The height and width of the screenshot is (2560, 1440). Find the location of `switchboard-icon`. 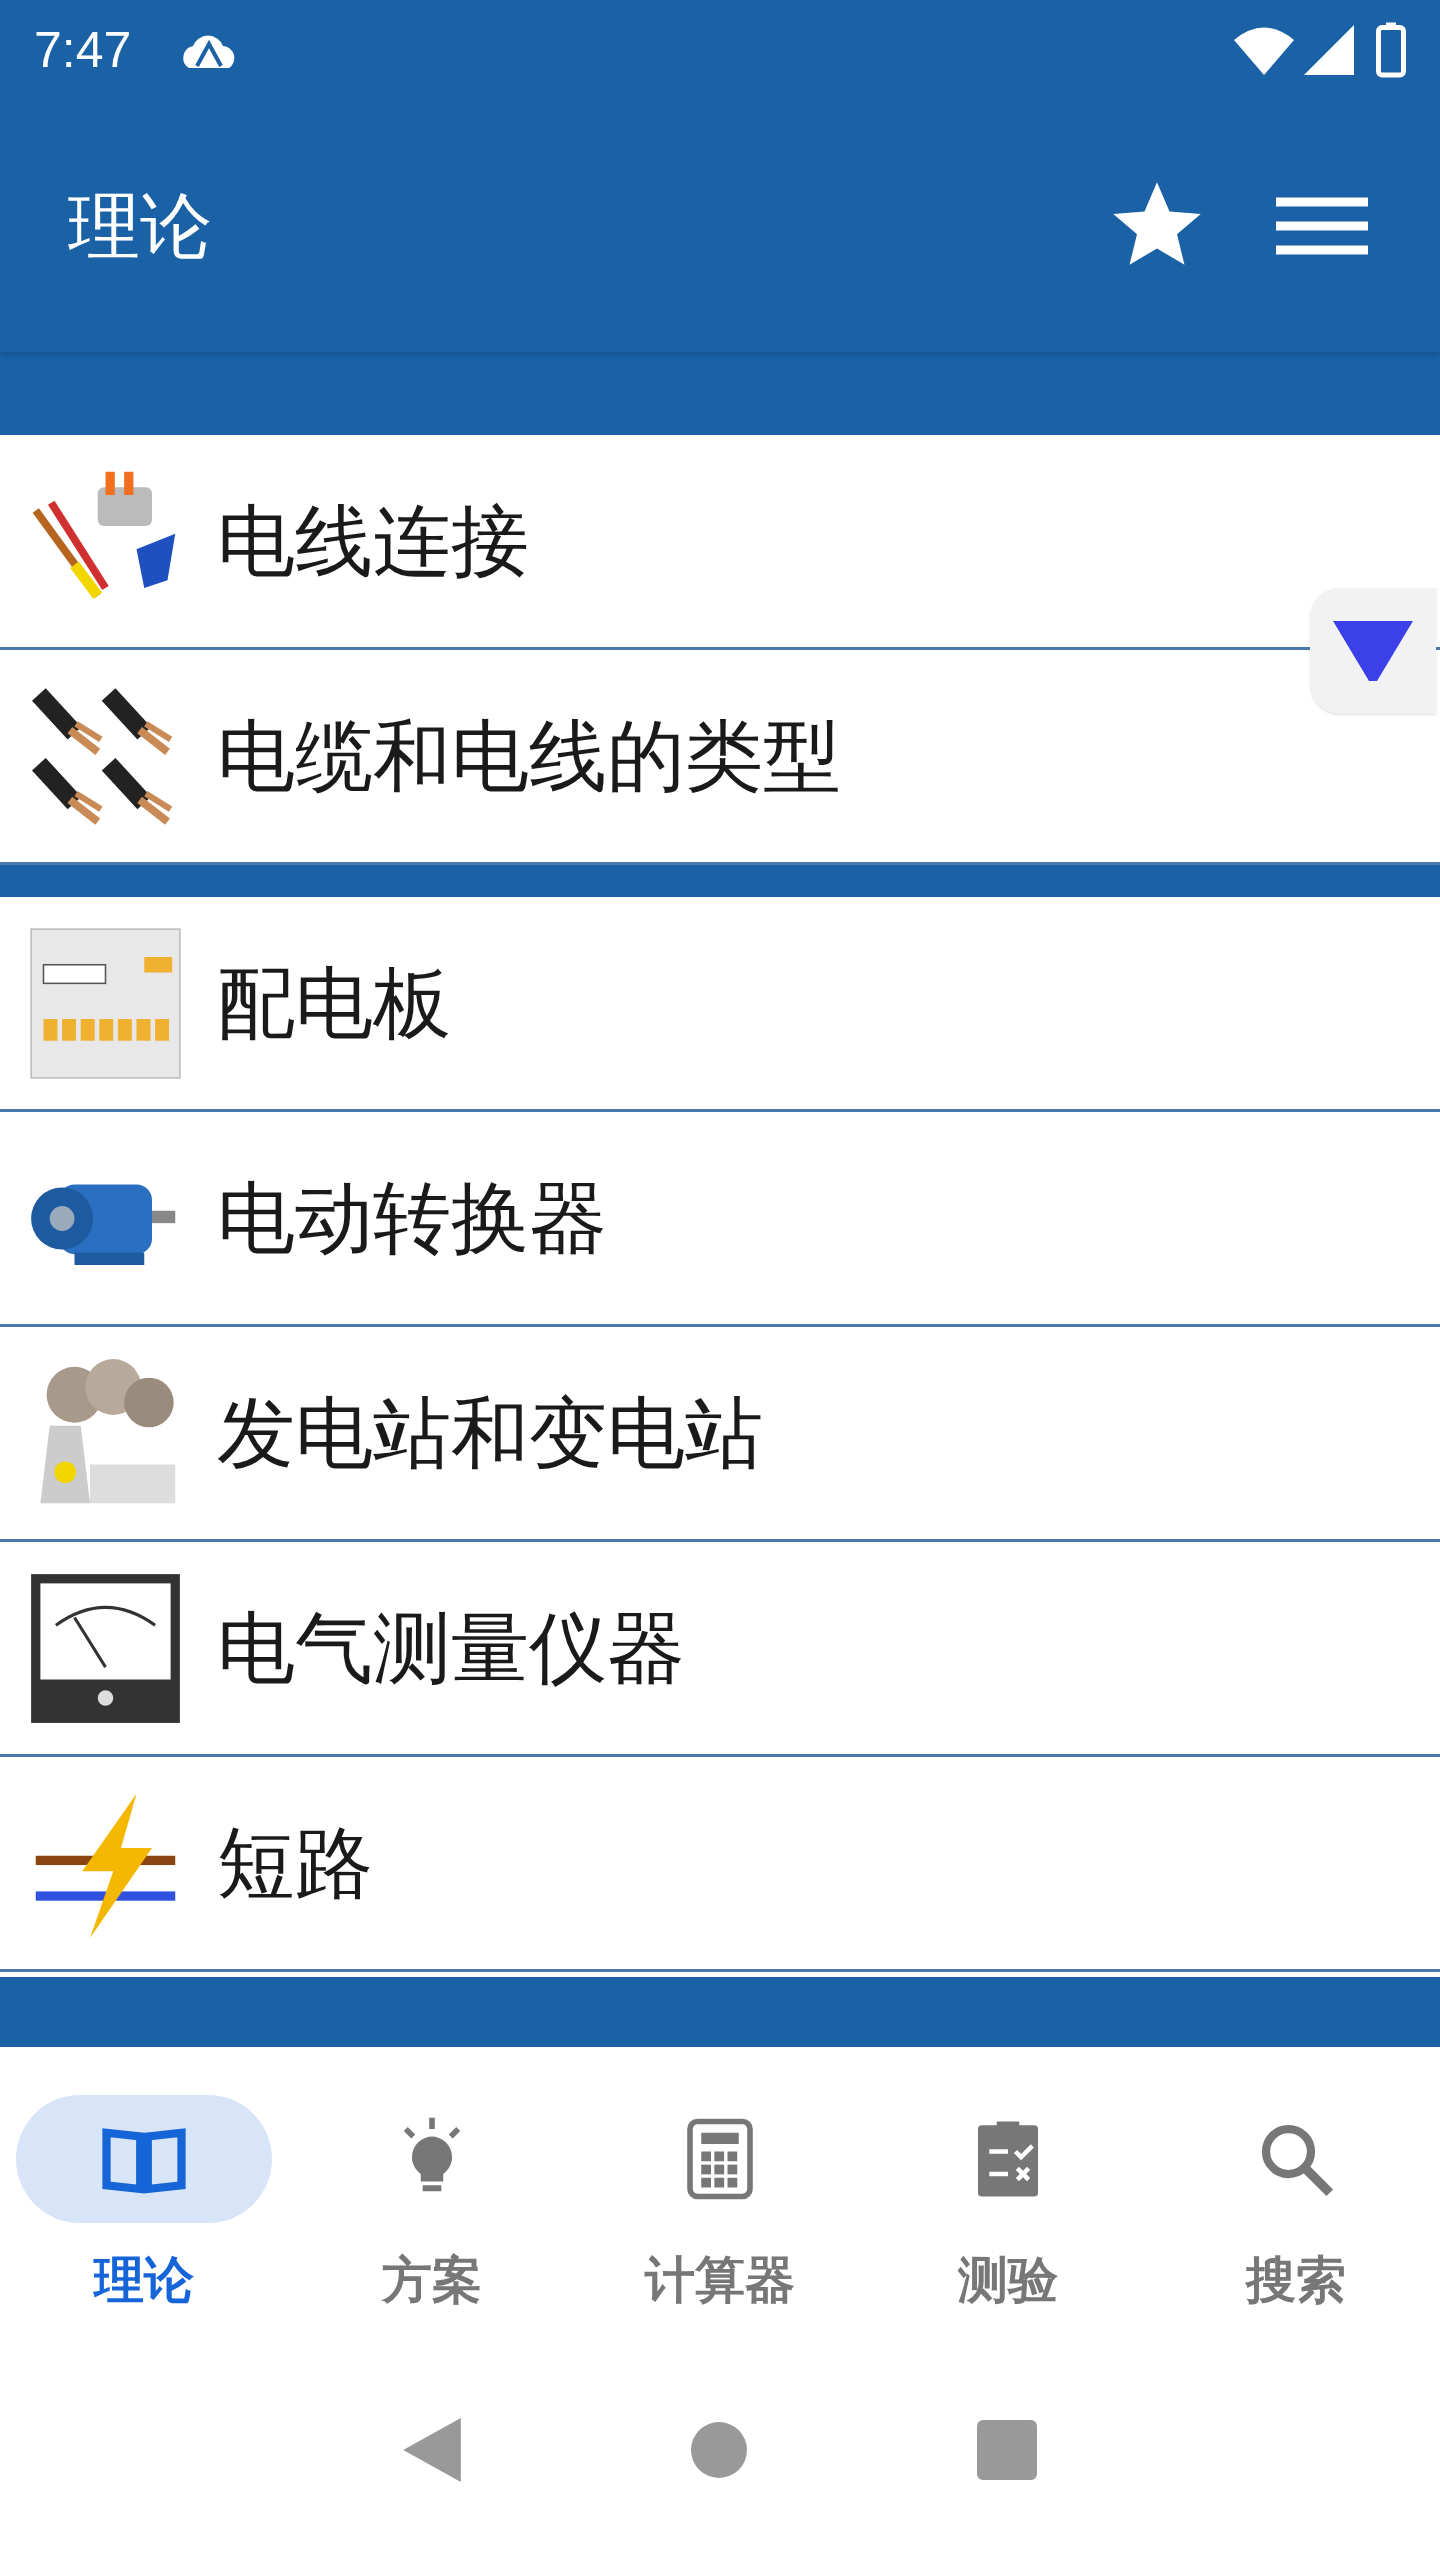

switchboard-icon is located at coordinates (105, 1003).